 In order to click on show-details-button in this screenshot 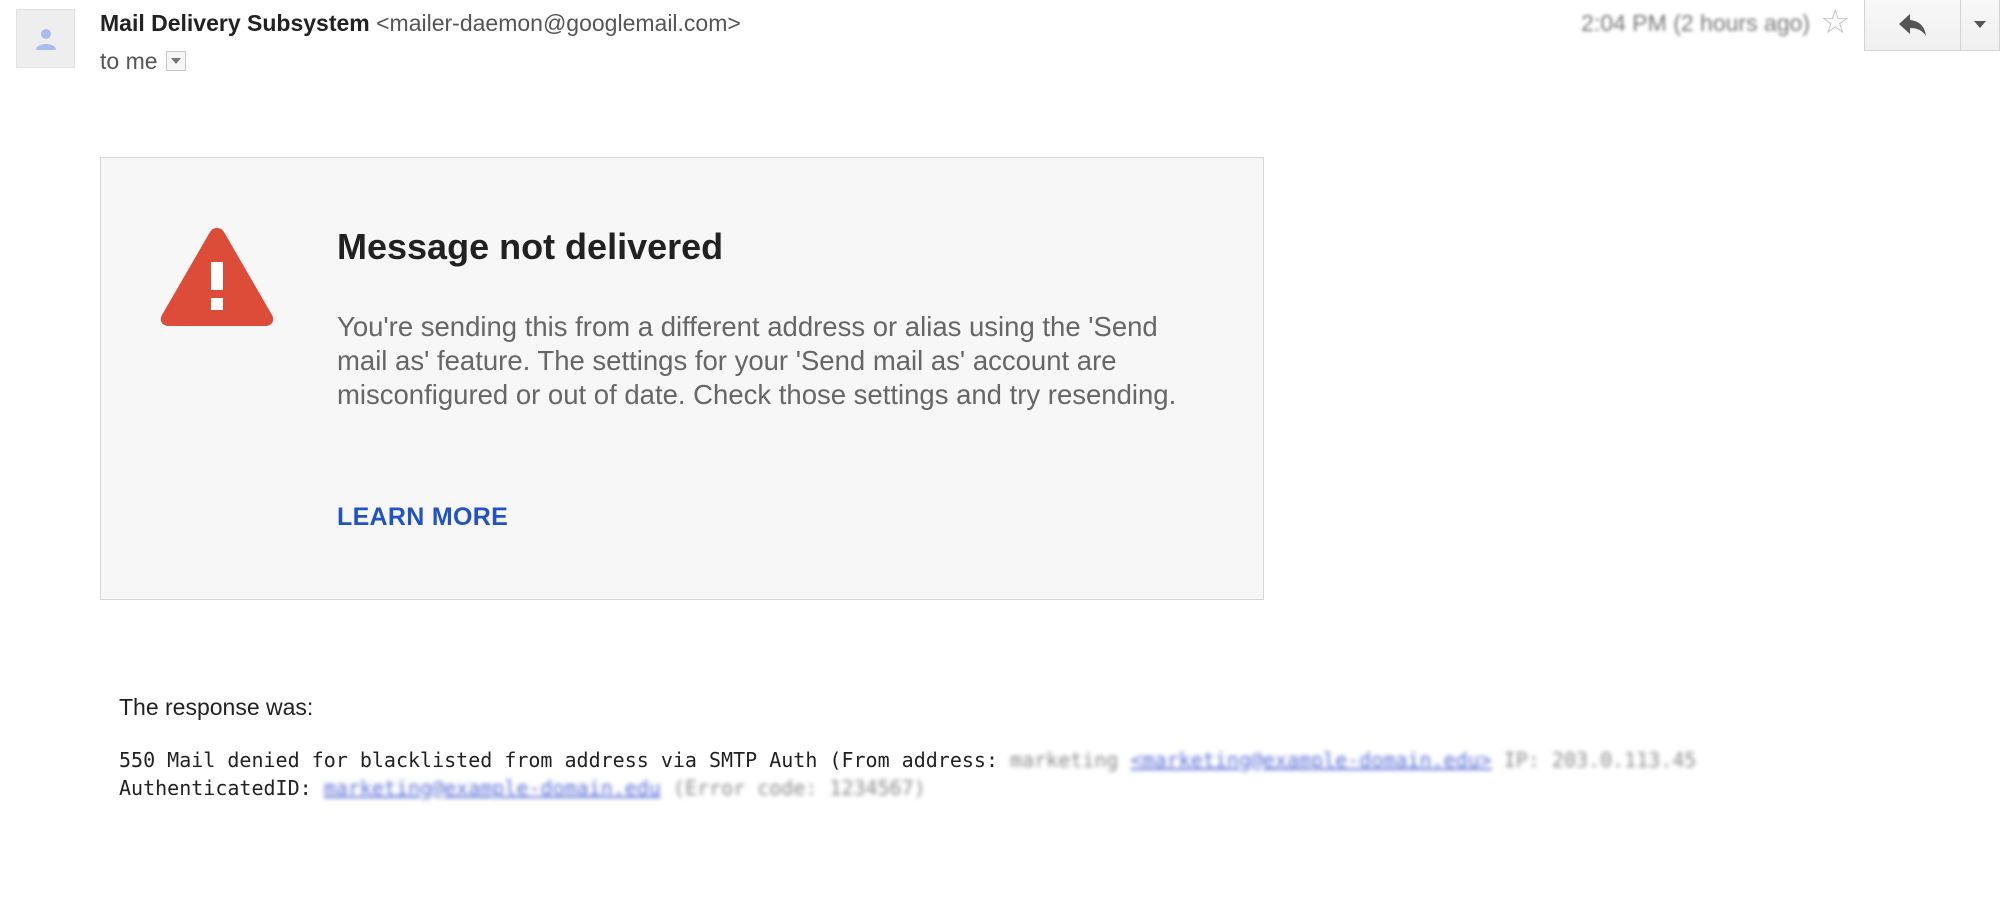, I will do `click(175, 61)`.